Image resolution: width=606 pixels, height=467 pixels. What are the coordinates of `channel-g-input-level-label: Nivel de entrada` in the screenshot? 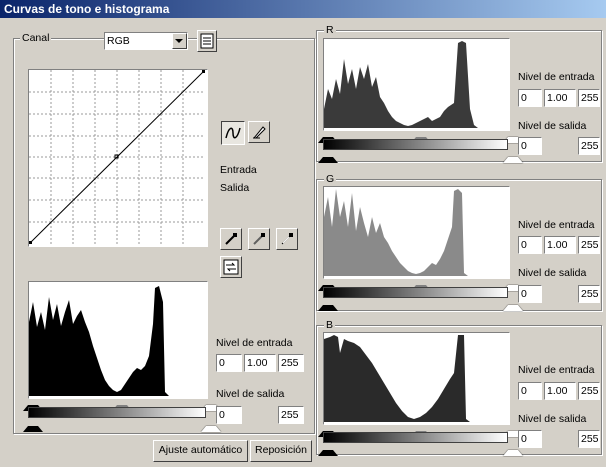 It's located at (556, 225).